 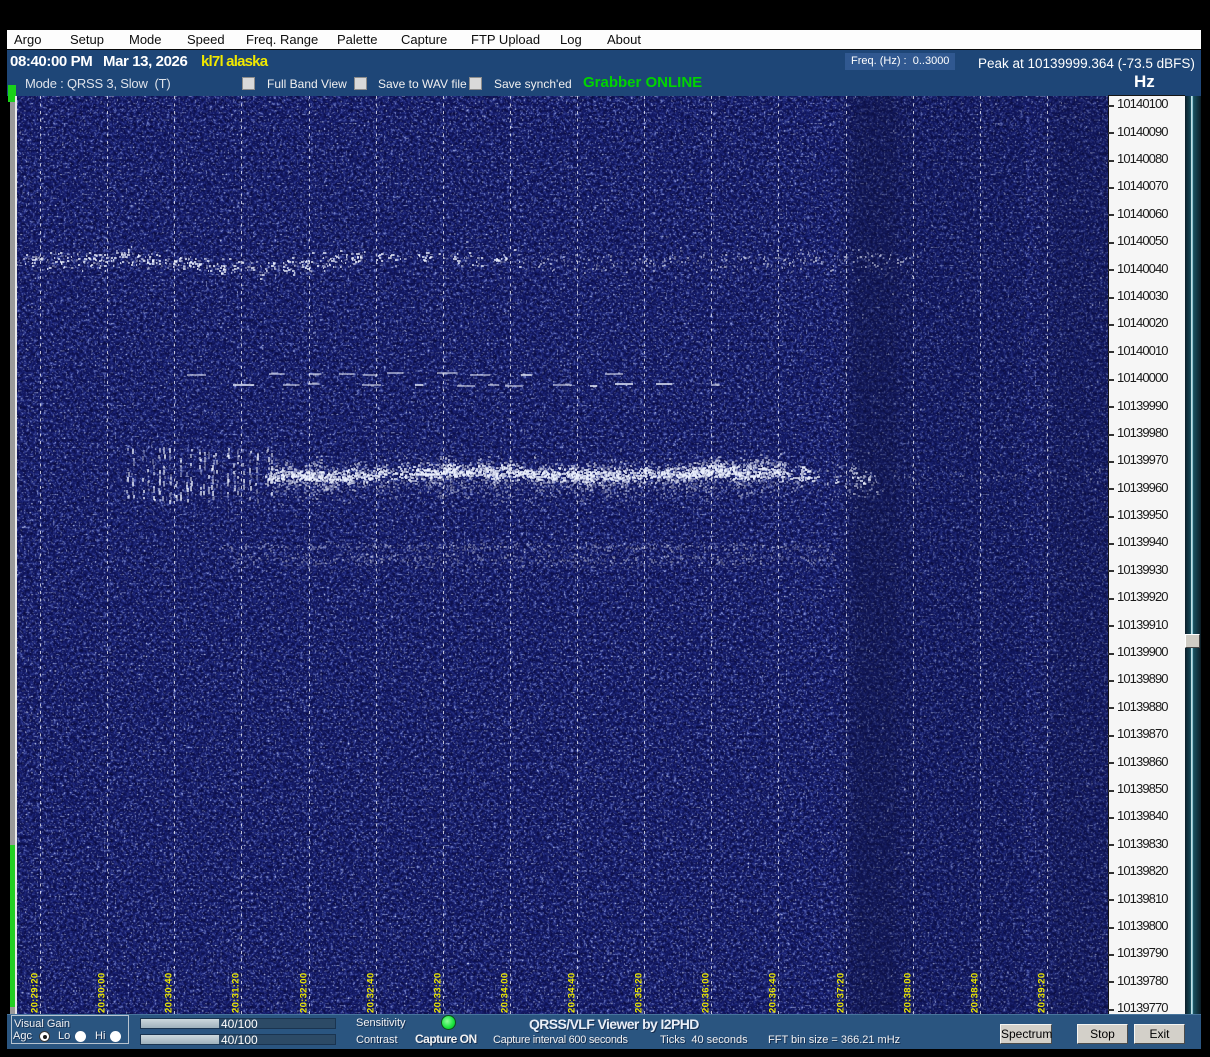 I want to click on svg-text: 20:31:20, so click(x=236, y=993).